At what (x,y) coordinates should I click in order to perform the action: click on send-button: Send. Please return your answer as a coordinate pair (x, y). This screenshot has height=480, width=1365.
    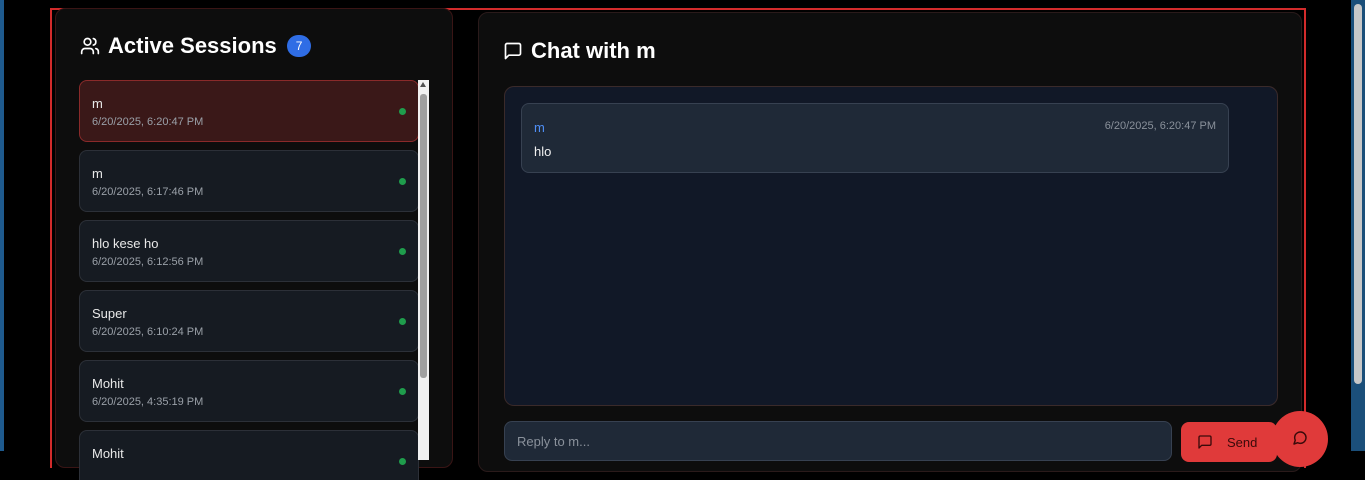
    Looking at the image, I should click on (1229, 442).